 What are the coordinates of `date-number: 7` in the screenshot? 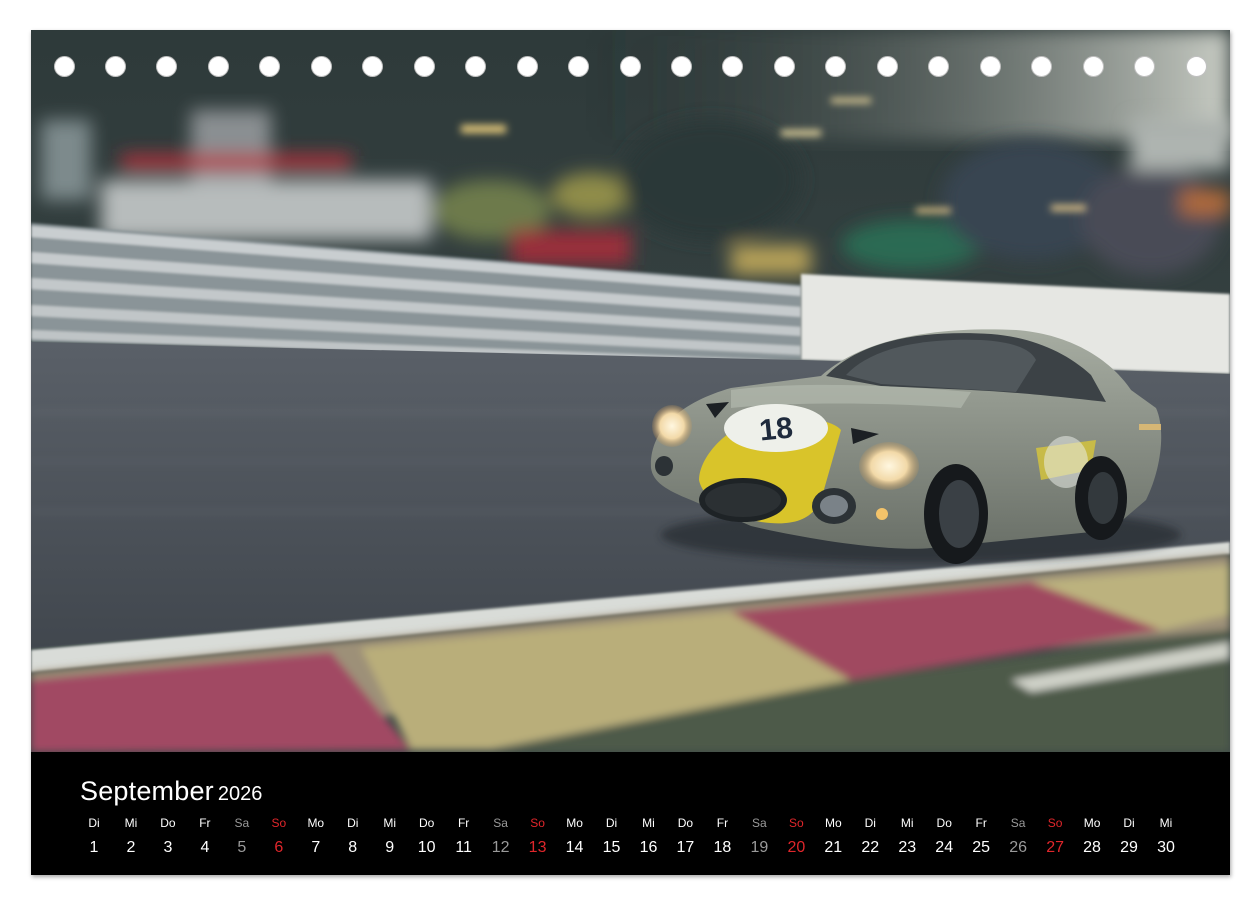 It's located at (316, 847).